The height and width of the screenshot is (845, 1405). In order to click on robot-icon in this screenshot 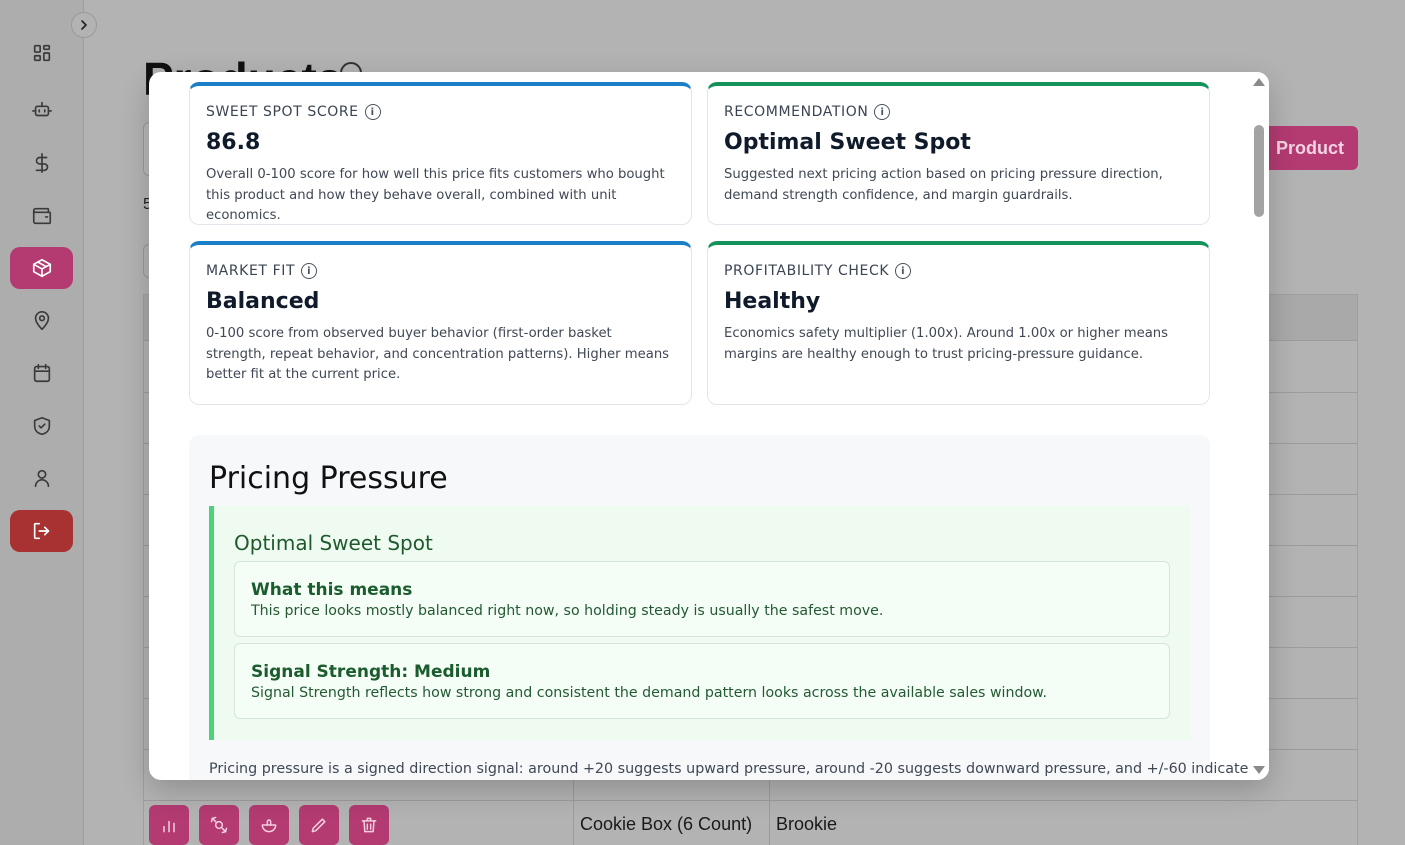, I will do `click(41, 109)`.